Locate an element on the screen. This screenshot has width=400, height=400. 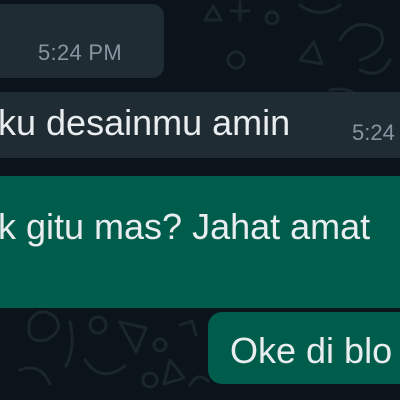
message-text: Oke di blo is located at coordinates (311, 350).